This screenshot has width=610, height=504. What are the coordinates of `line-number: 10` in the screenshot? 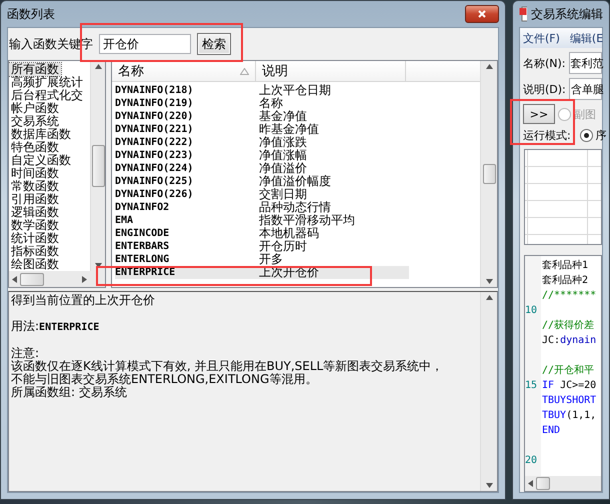 It's located at (531, 311).